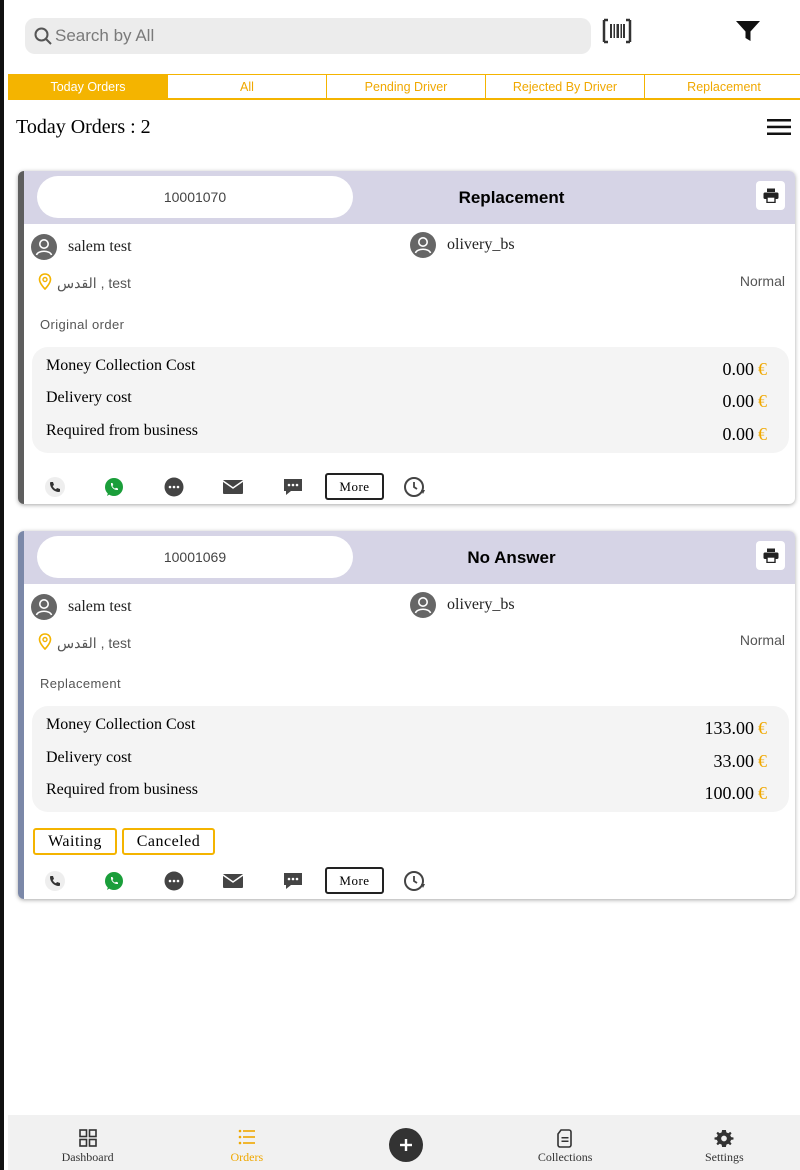  Describe the element at coordinates (21, 715) in the screenshot. I see `card-stripe` at that location.